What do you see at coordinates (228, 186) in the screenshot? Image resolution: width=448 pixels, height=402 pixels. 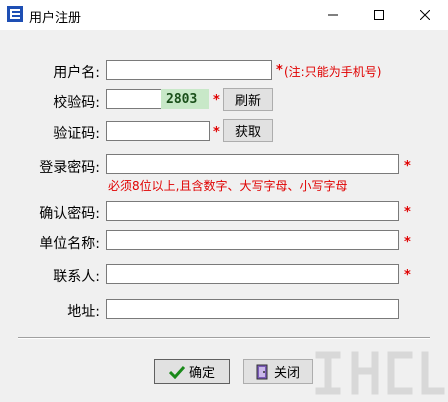 I see `password-hint: 必须8位以上,且含数字、大写字母、小写字母` at bounding box center [228, 186].